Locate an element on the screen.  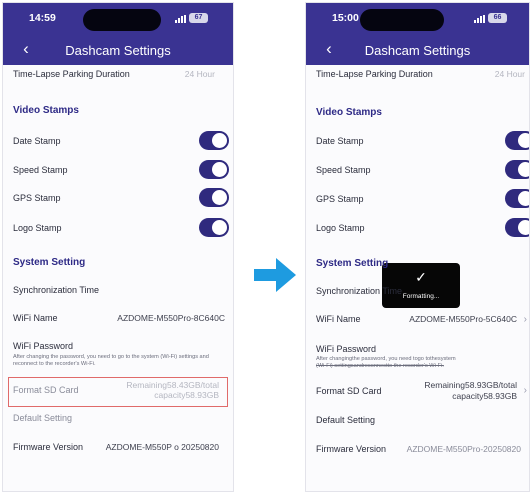
firmware-value: AZDOME-M550P o 20250820 is located at coordinates (162, 447).